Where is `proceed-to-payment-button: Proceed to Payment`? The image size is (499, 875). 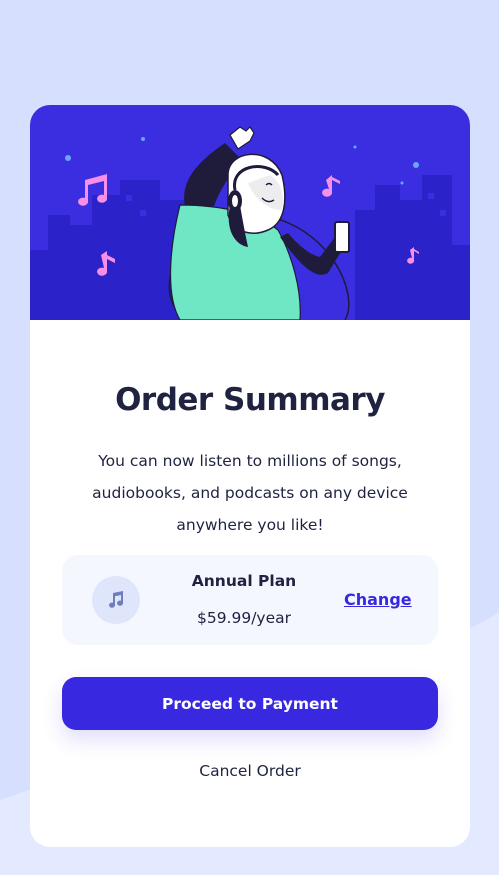
proceed-to-payment-button: Proceed to Payment is located at coordinates (250, 703).